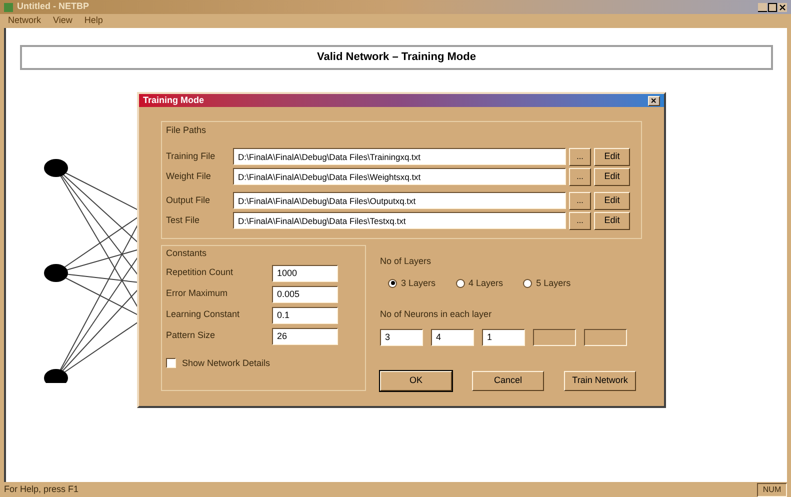 The image size is (791, 497). I want to click on field-label: Output File, so click(189, 200).